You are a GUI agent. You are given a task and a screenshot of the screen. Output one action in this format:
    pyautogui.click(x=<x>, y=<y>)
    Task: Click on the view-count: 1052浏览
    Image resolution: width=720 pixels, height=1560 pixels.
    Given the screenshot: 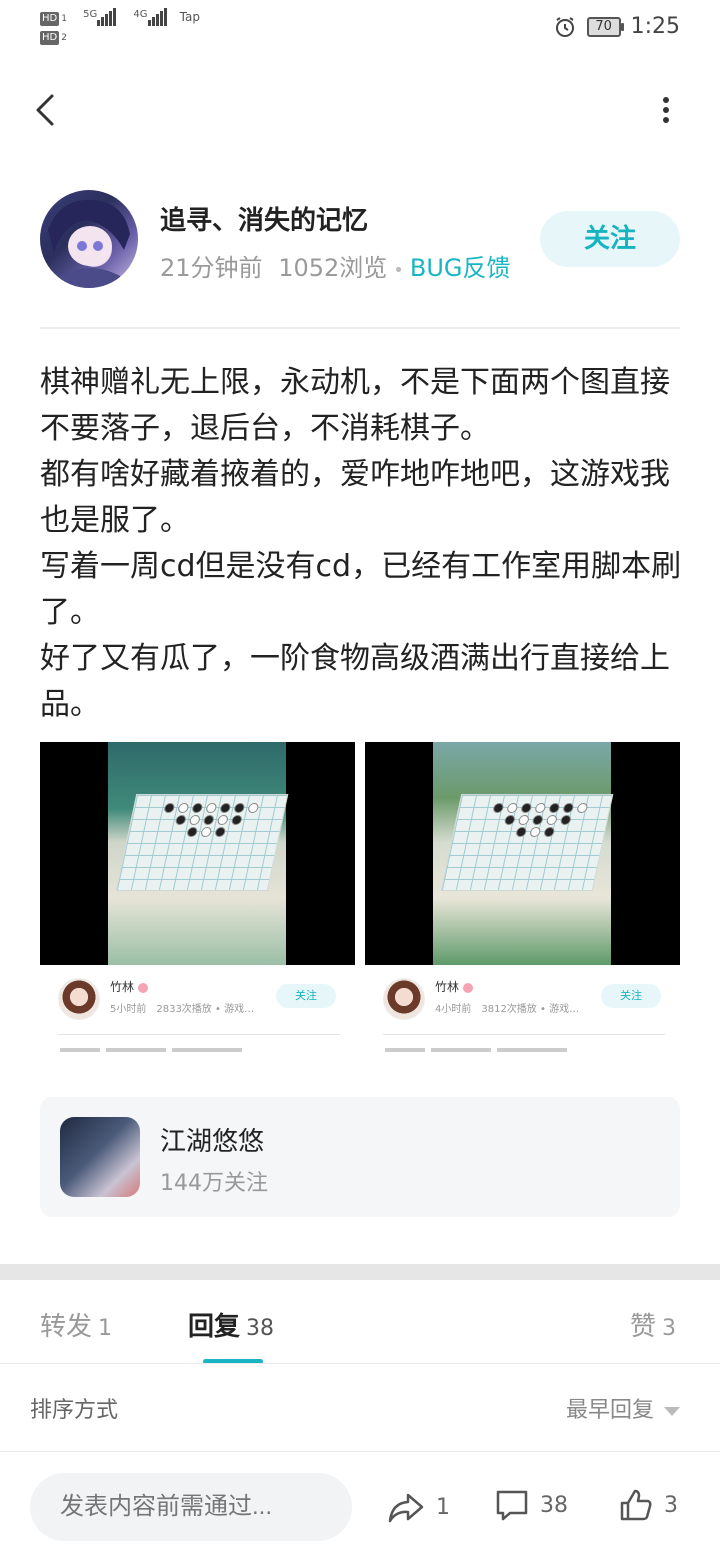 What is the action you would take?
    pyautogui.click(x=333, y=268)
    